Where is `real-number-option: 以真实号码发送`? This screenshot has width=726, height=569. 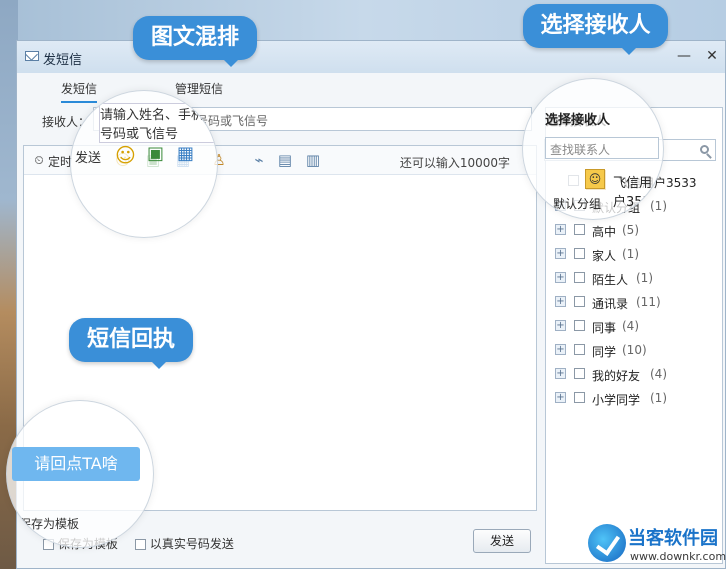 real-number-option: 以真实号码发送 is located at coordinates (184, 543).